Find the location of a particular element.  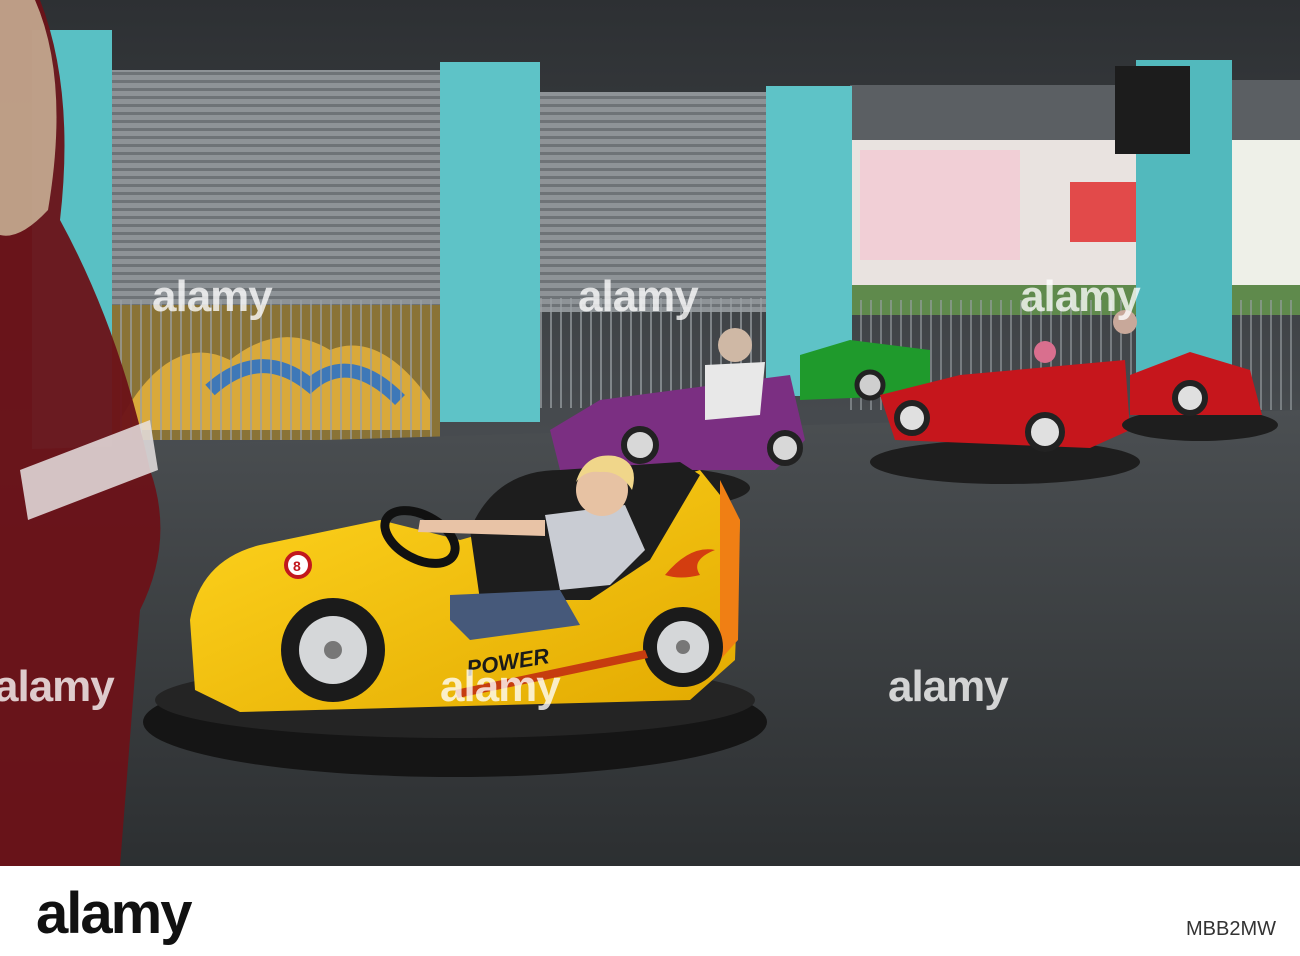

stock-footer-bar: alamy MBB2MW is located at coordinates (650, 911).